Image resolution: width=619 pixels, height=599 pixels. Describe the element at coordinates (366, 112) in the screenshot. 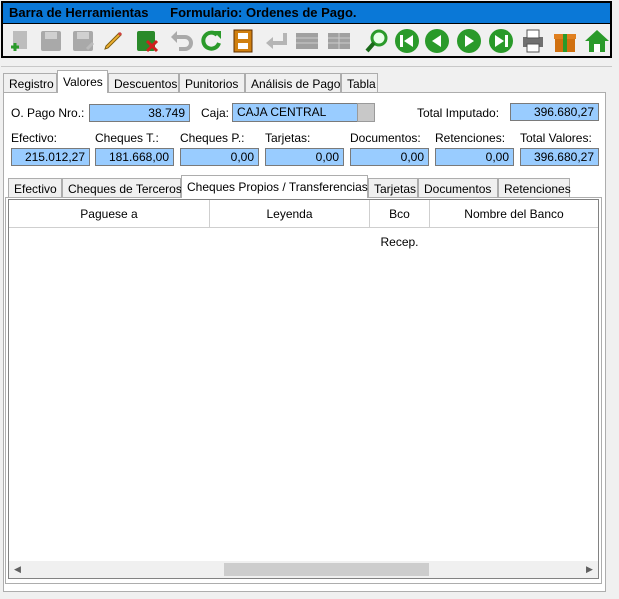

I see `caja-dropdown-button` at that location.